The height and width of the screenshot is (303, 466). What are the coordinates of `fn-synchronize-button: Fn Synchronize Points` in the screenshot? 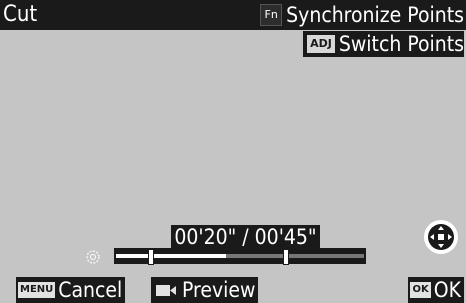 It's located at (362, 15).